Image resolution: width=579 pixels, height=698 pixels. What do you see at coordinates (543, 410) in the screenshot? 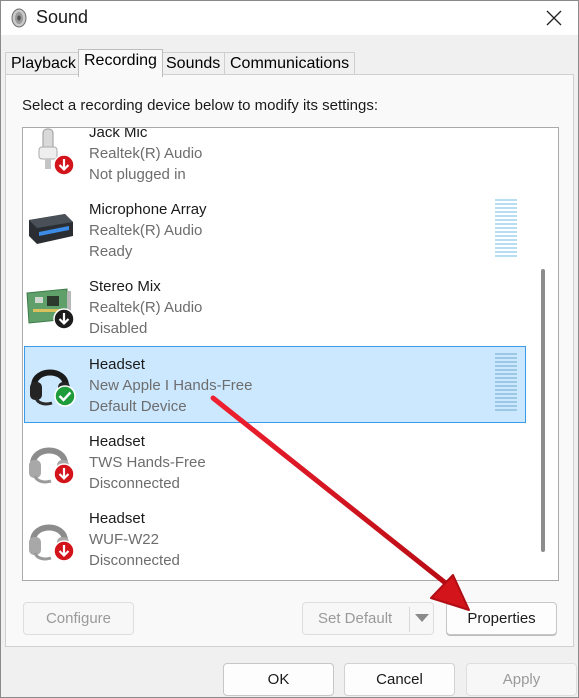
I see `list-scrollbar` at bounding box center [543, 410].